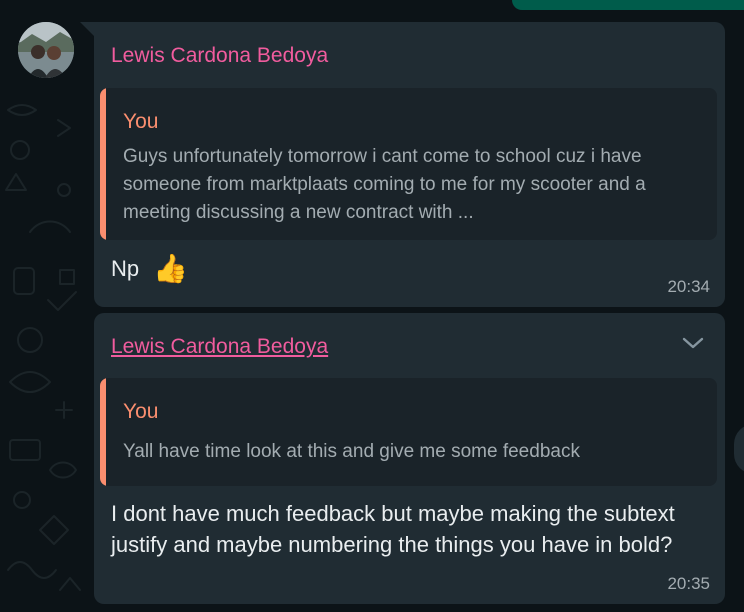  Describe the element at coordinates (149, 268) in the screenshot. I see `message-text-row: Np 👍` at that location.